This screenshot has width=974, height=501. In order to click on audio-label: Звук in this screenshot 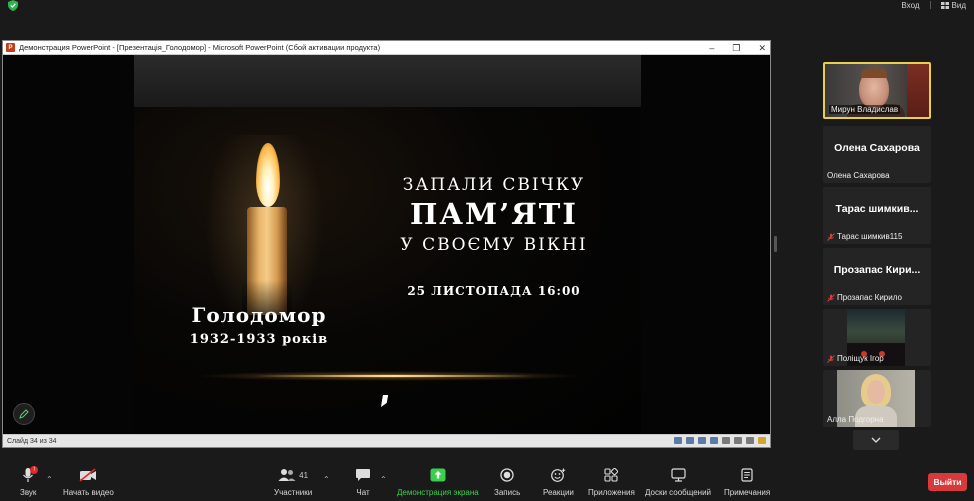, I will do `click(28, 492)`.